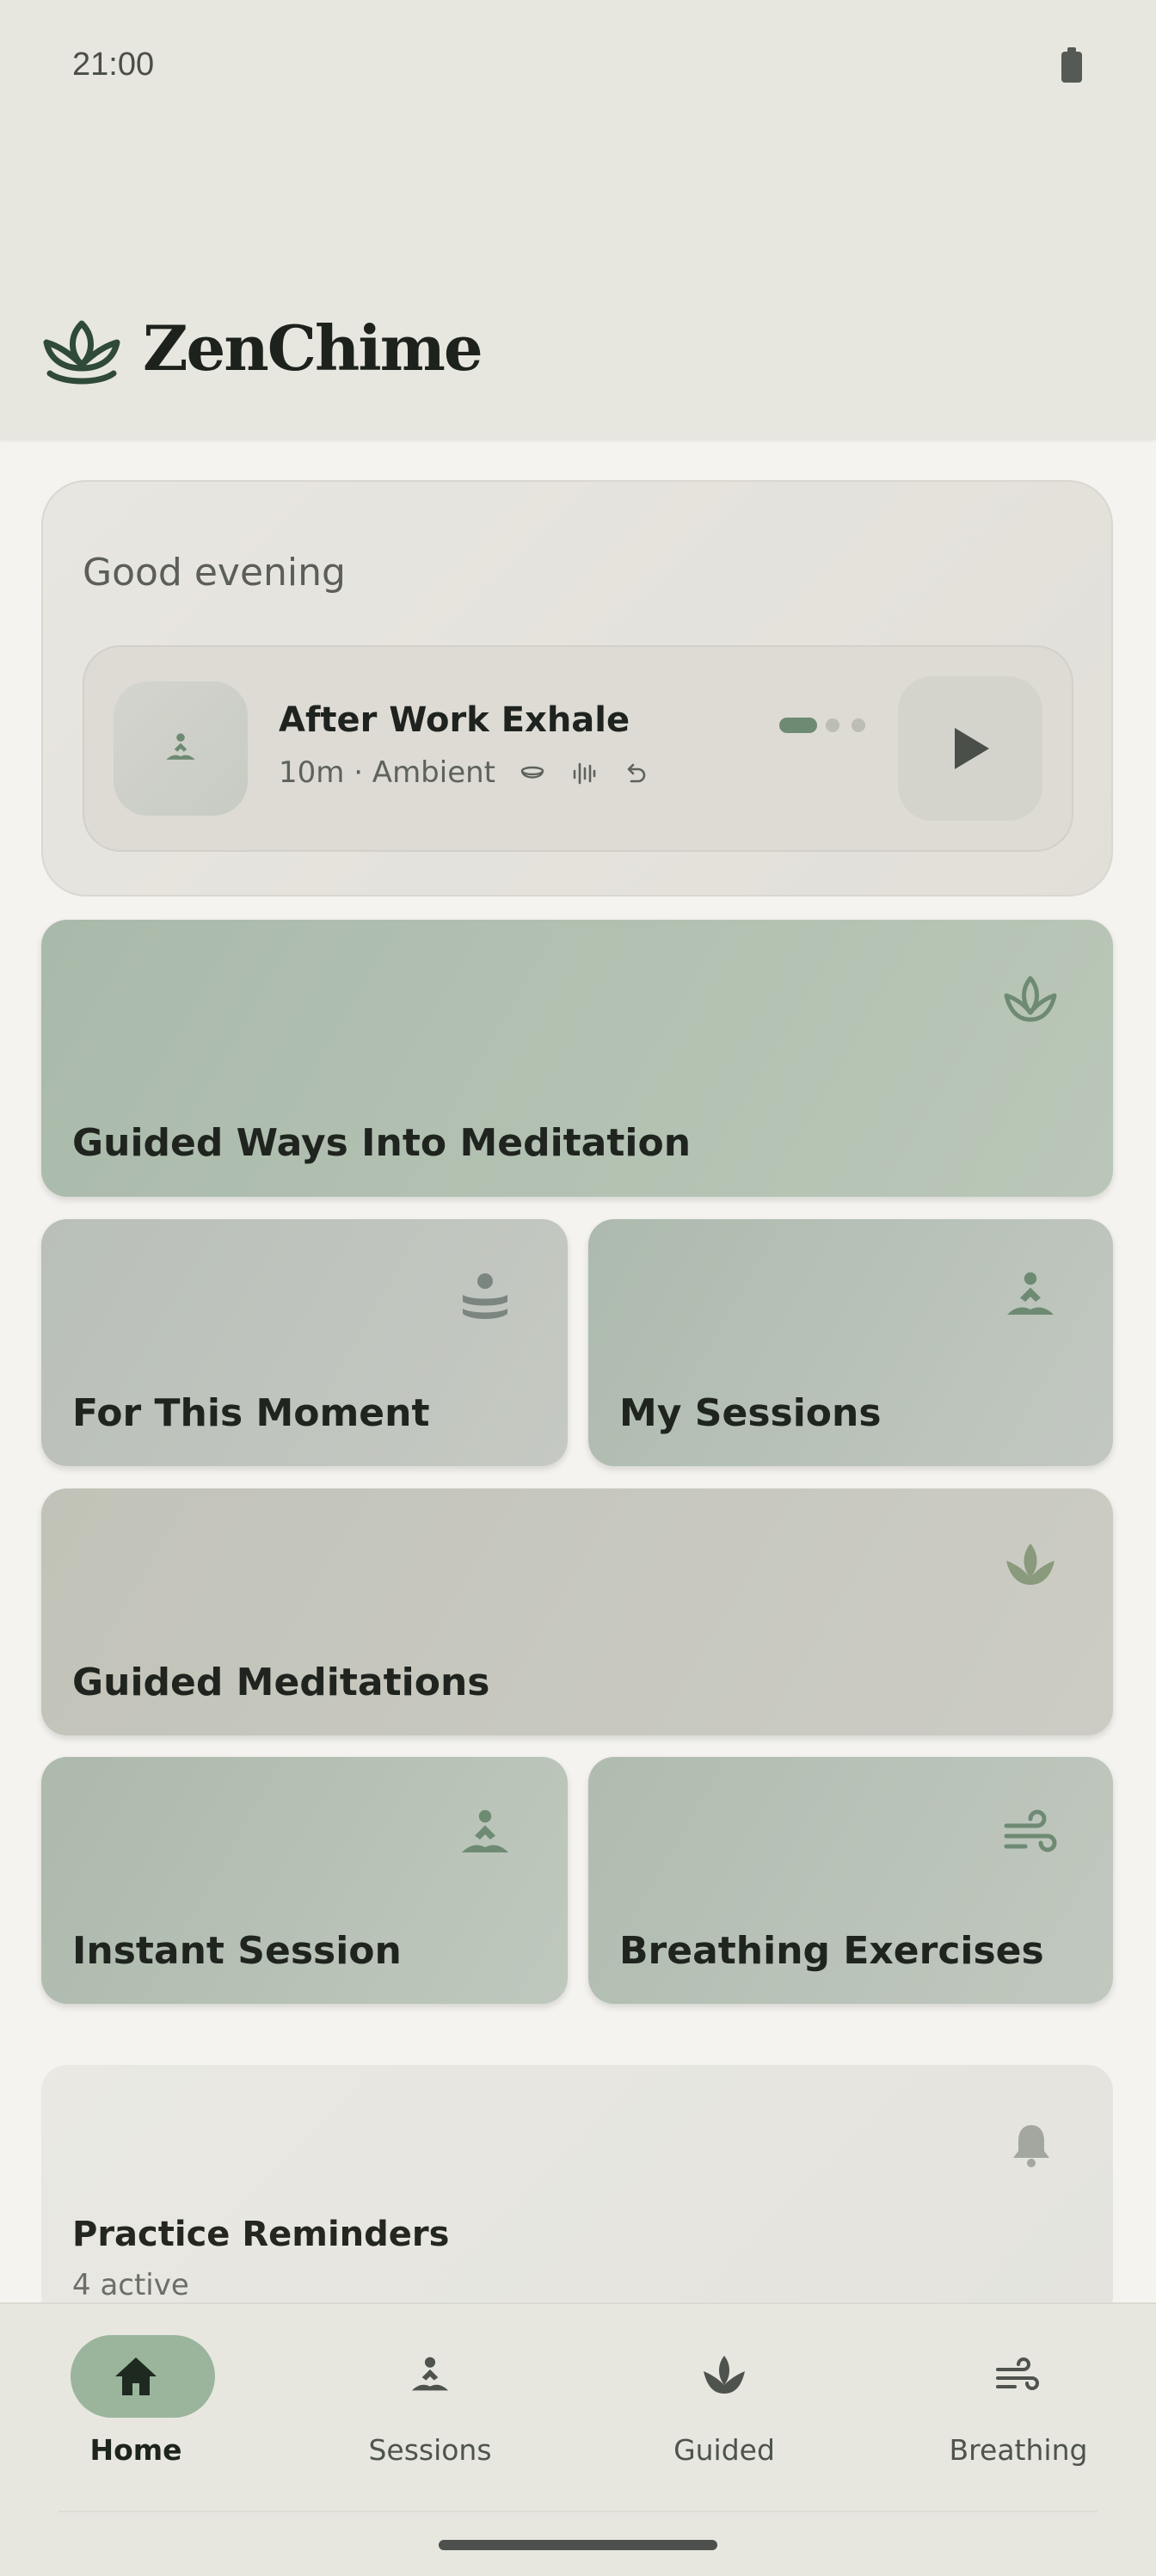 This screenshot has height=2576, width=1156. Describe the element at coordinates (1019, 2450) in the screenshot. I see `nav-label-breathing: Breathing` at that location.